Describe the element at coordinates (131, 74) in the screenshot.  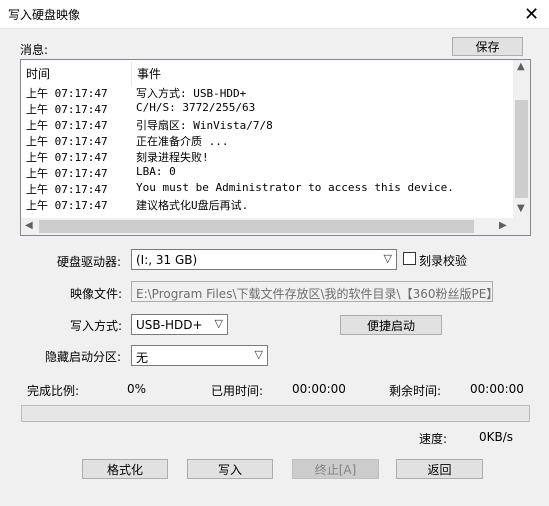
I see `column-divider` at that location.